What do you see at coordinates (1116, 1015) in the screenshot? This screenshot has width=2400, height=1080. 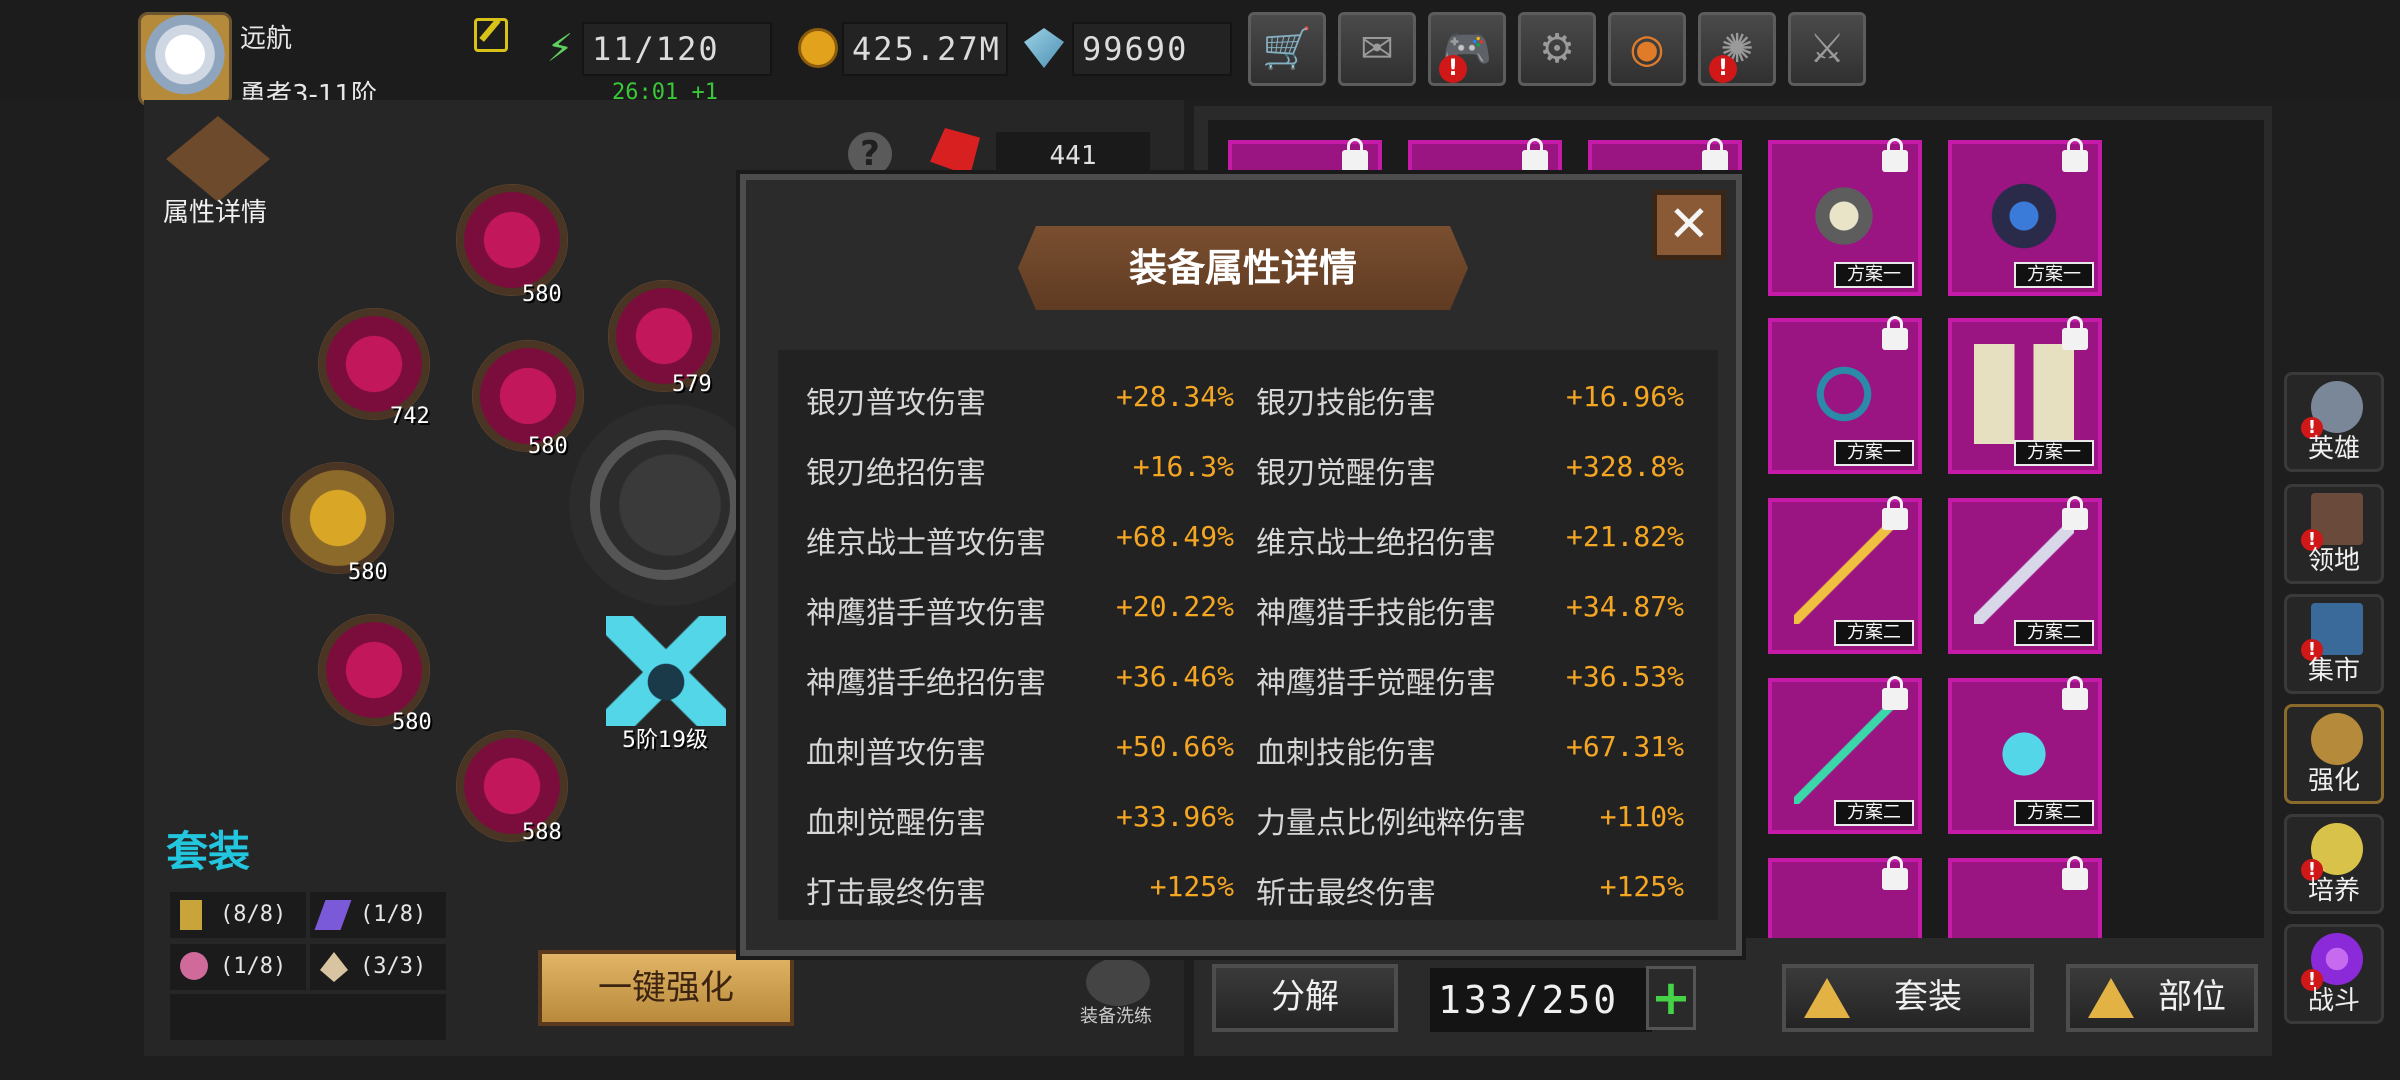 I see `reforge-label: 装备洗练` at bounding box center [1116, 1015].